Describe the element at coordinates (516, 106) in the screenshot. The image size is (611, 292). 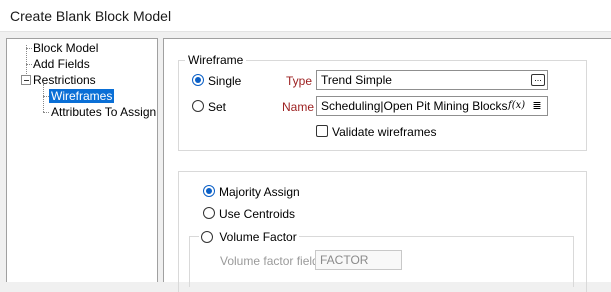
I see `function-icon: f(x)` at that location.